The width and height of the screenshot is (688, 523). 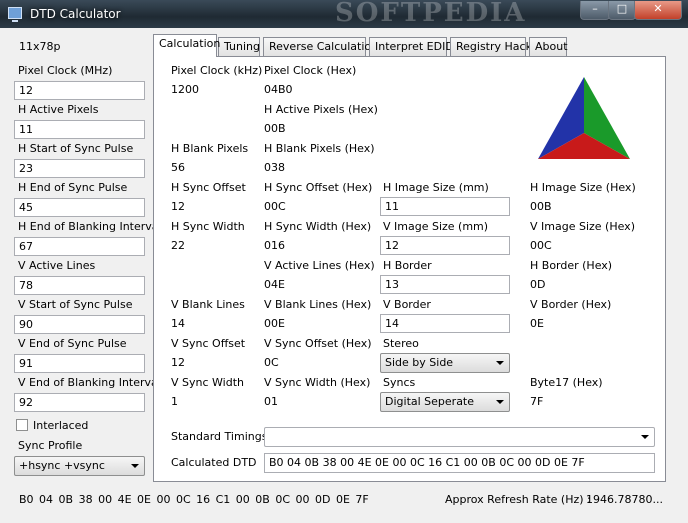 What do you see at coordinates (75, 14) in the screenshot?
I see `window-title: DTD Calculator` at bounding box center [75, 14].